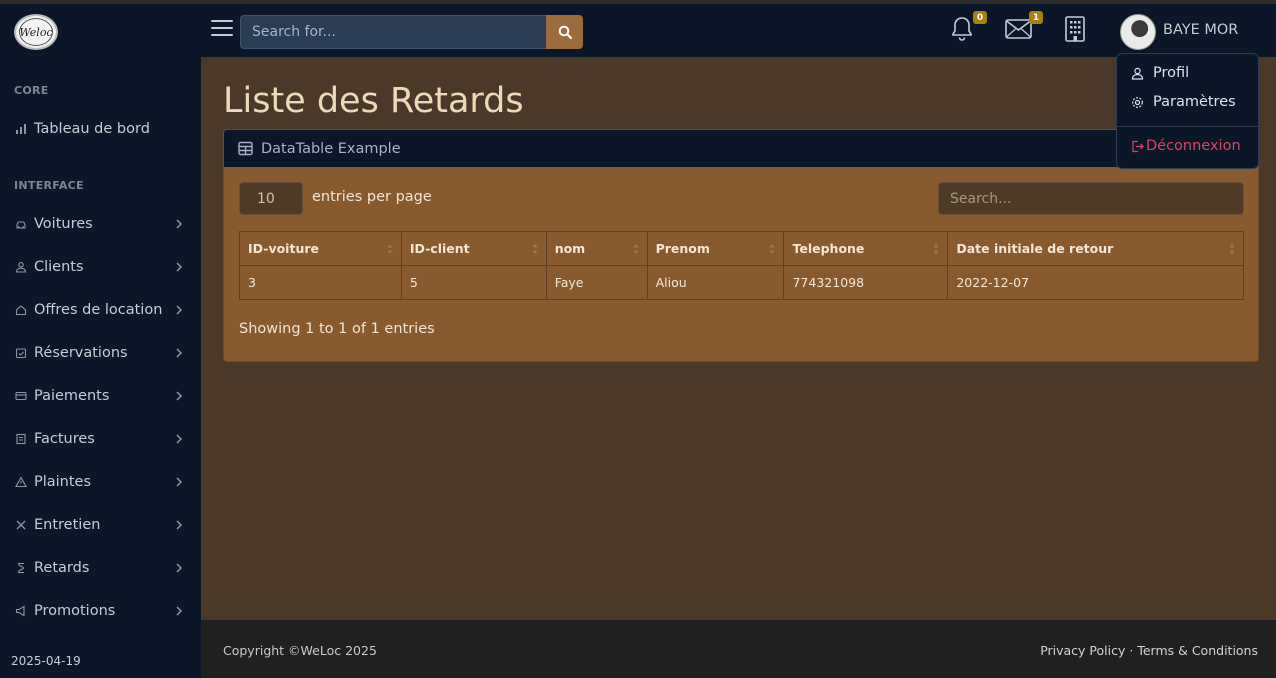 The image size is (1276, 678). I want to click on table-row: 3 5 Faye Aliou 774321098 2022-12-07, so click(741, 282).